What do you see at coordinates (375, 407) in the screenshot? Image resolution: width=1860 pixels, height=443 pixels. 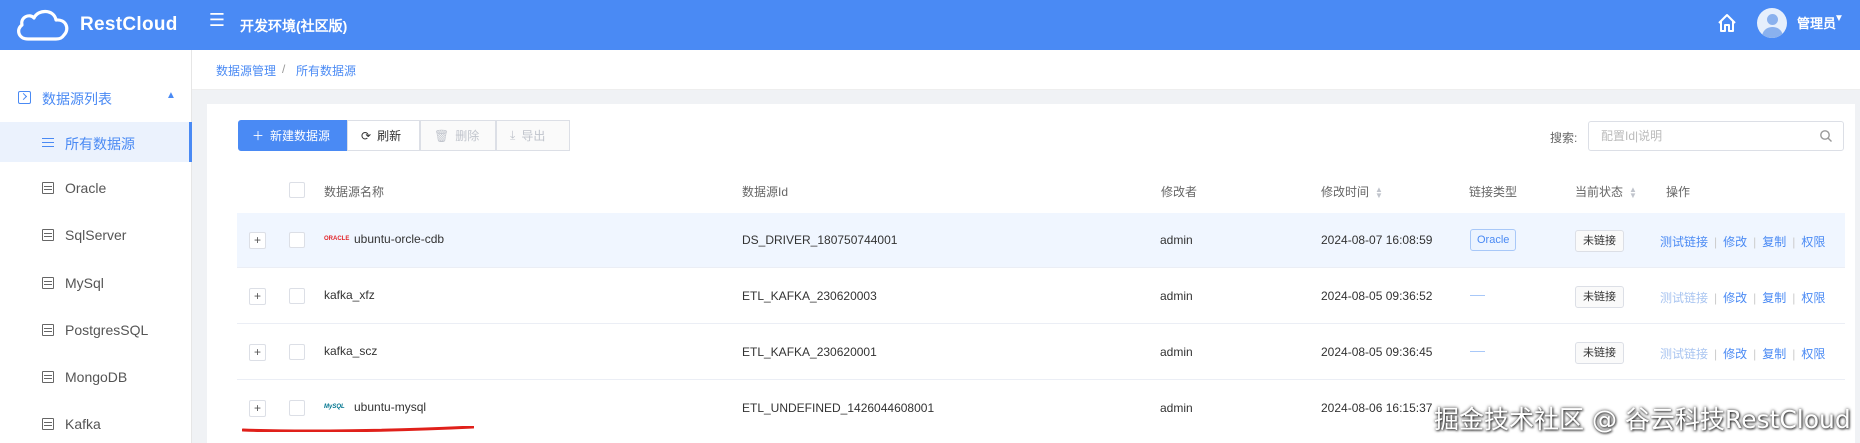 I see `datasource-name: MySQL ubuntu-mysql` at bounding box center [375, 407].